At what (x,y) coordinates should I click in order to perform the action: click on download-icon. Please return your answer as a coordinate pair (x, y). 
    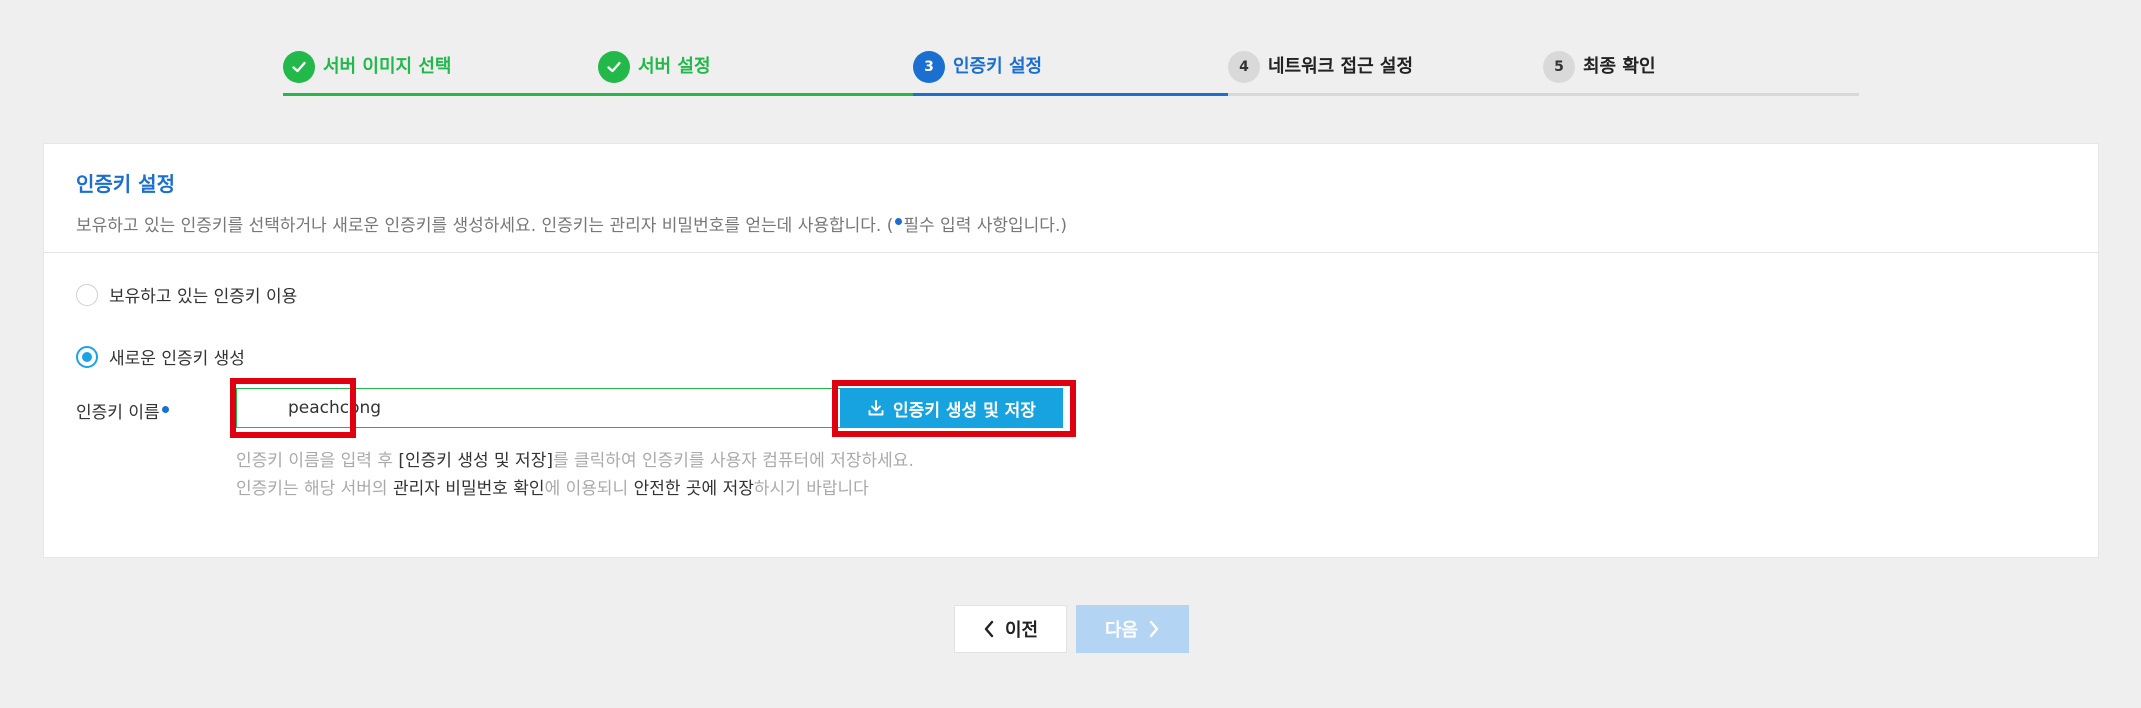
    Looking at the image, I should click on (876, 408).